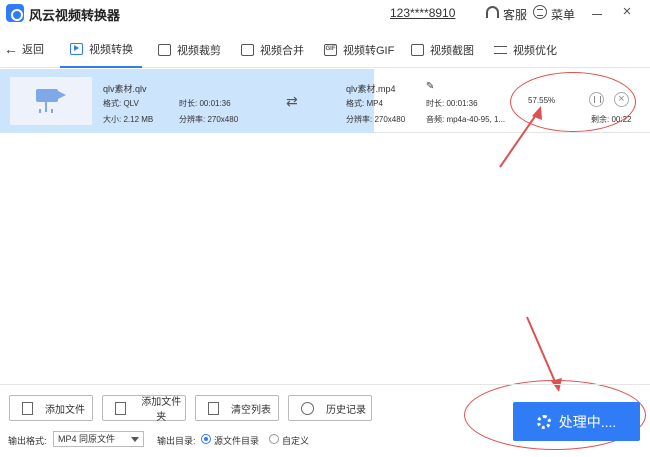  What do you see at coordinates (535, 51) in the screenshot?
I see `tab-label: 视频优化` at bounding box center [535, 51].